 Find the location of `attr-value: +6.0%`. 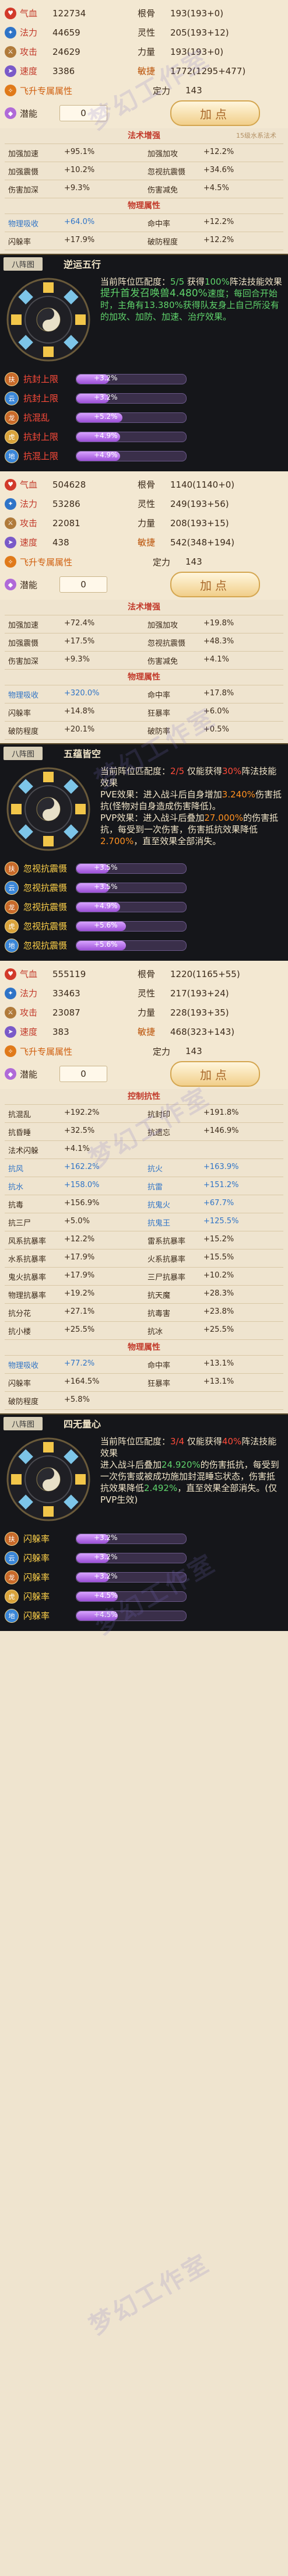

attr-value: +6.0% is located at coordinates (216, 711).